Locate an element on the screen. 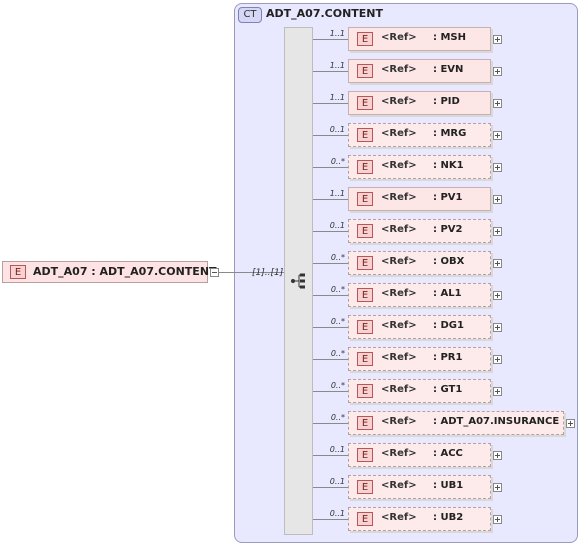 The width and height of the screenshot is (583, 548). sequence-icon is located at coordinates (298, 281).